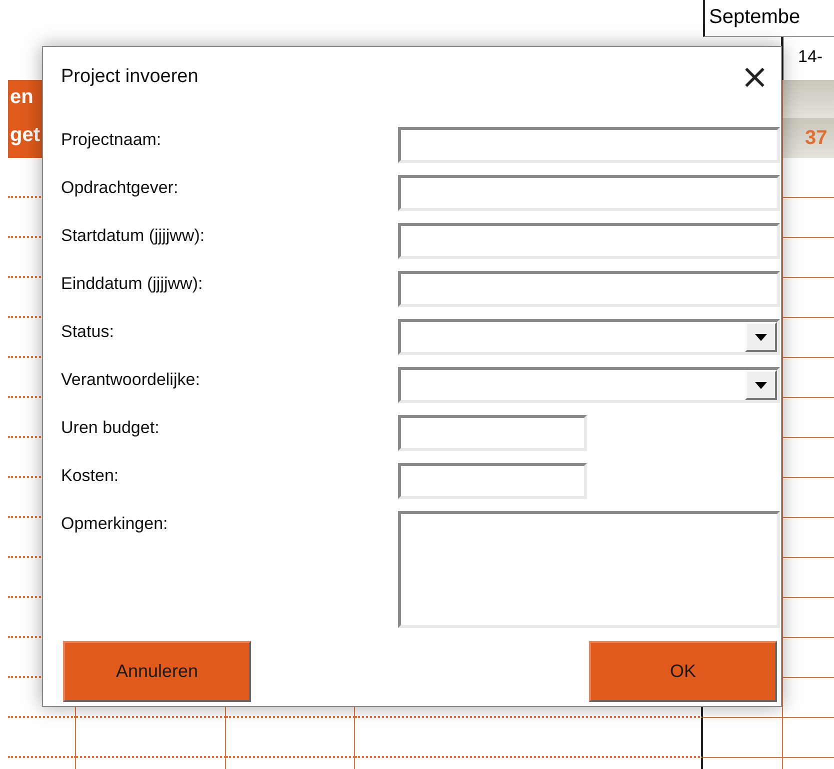 This screenshot has height=769, width=834. I want to click on total-cell: 37, so click(808, 138).